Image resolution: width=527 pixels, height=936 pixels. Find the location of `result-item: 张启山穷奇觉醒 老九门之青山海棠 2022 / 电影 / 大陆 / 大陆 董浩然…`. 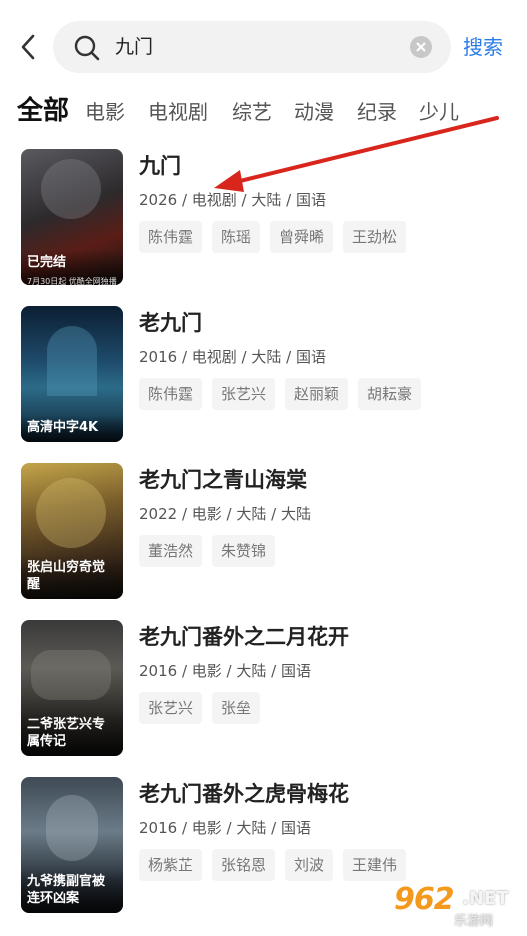

result-item: 张启山穷奇觉醒 老九门之青山海棠 2022 / 电影 / 大陆 / 大陆 董浩然… is located at coordinates (263, 529).